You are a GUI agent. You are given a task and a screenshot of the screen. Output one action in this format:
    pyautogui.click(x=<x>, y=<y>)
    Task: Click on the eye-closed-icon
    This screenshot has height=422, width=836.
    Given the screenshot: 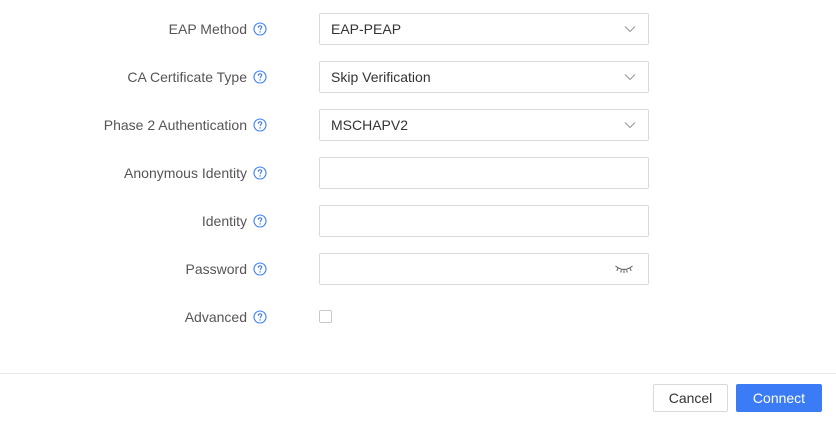 What is the action you would take?
    pyautogui.click(x=624, y=269)
    